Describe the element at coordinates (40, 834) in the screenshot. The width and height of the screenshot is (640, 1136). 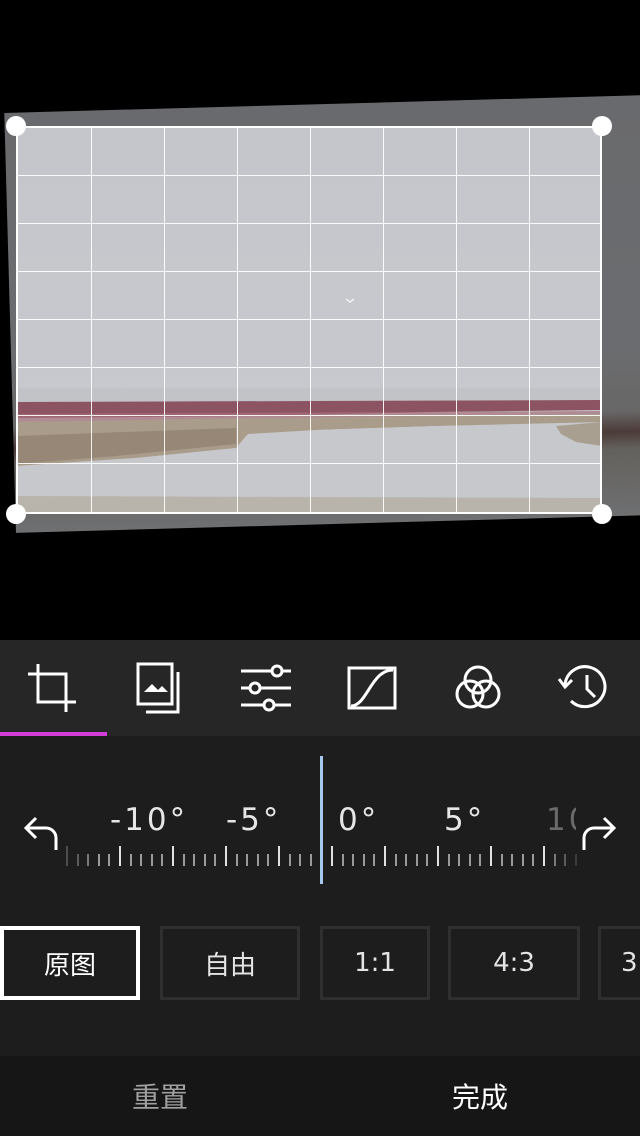
I see `rotate-left-icon` at that location.